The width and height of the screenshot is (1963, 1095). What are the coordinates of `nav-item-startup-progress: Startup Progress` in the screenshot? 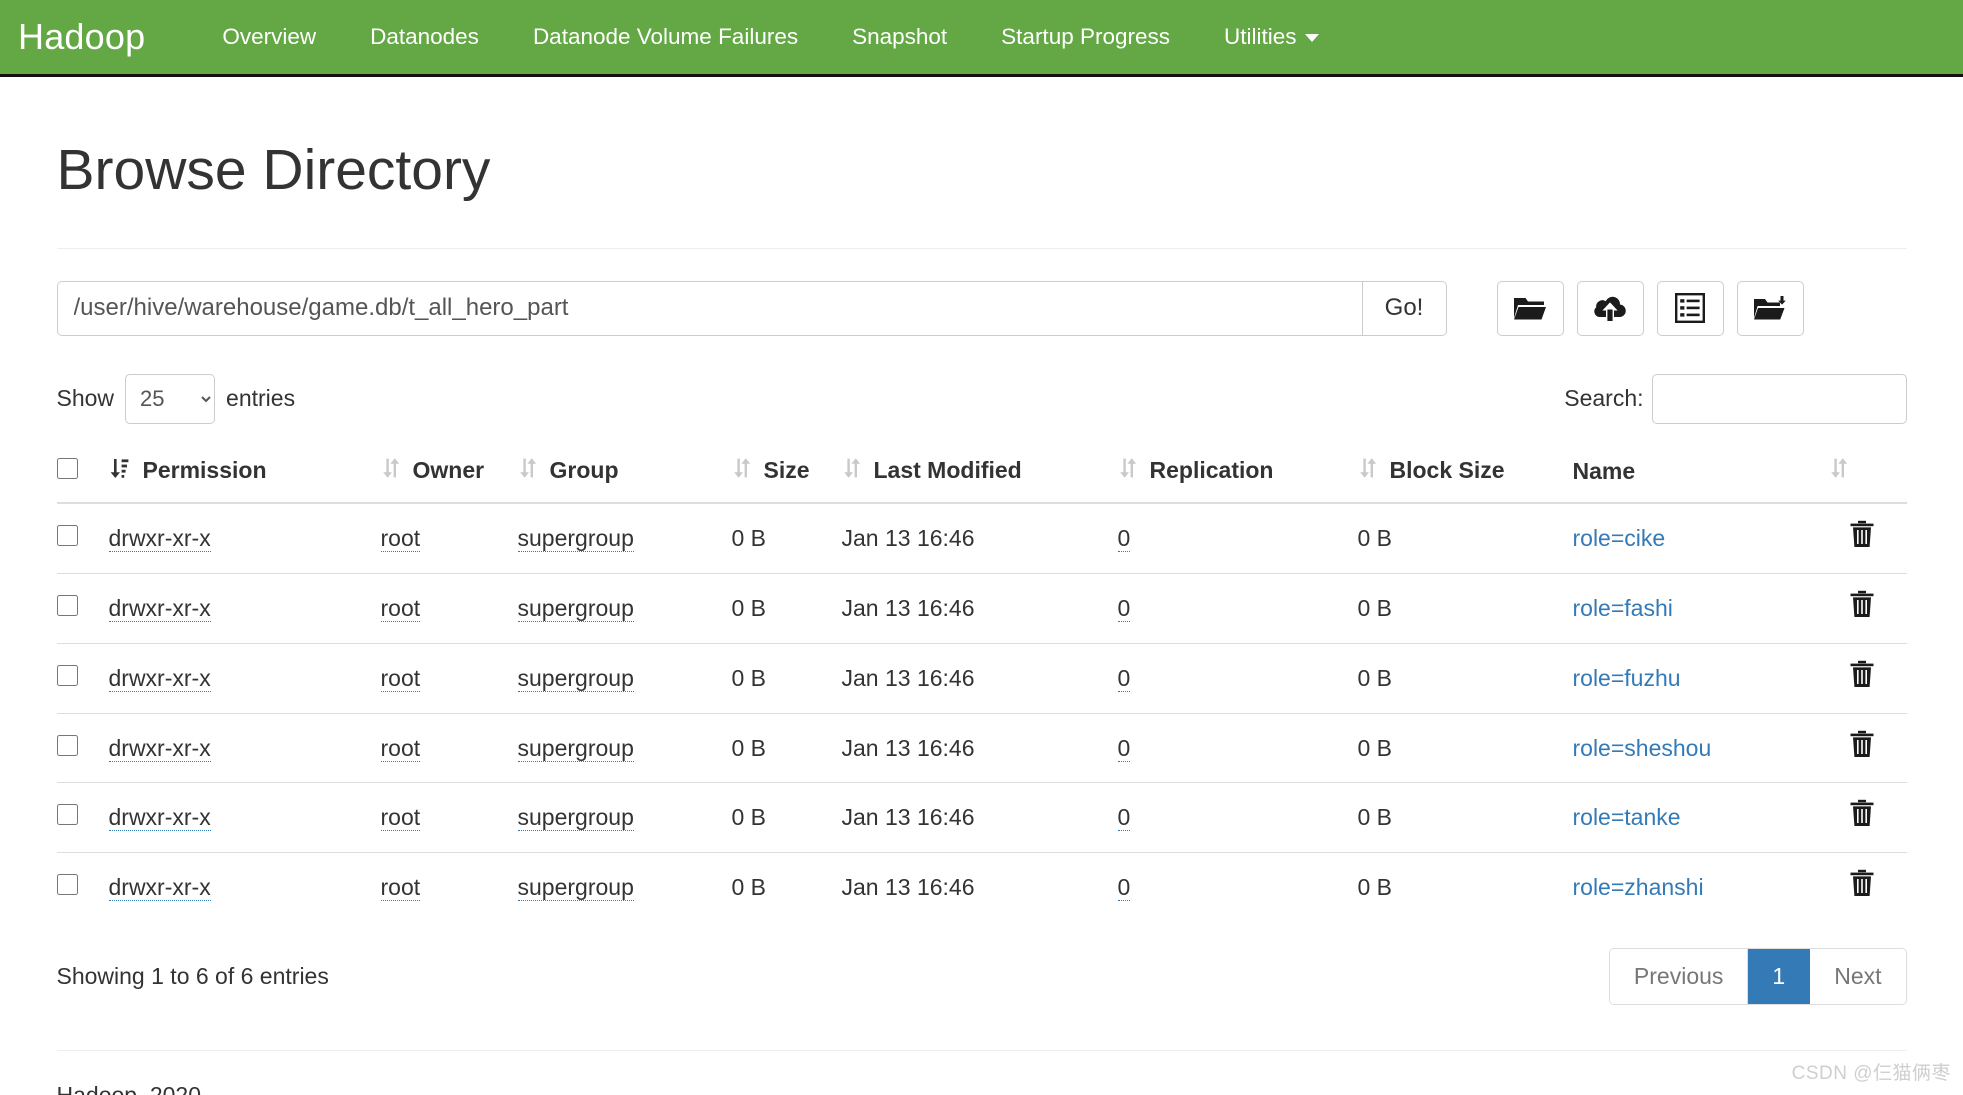 It's located at (1085, 37).